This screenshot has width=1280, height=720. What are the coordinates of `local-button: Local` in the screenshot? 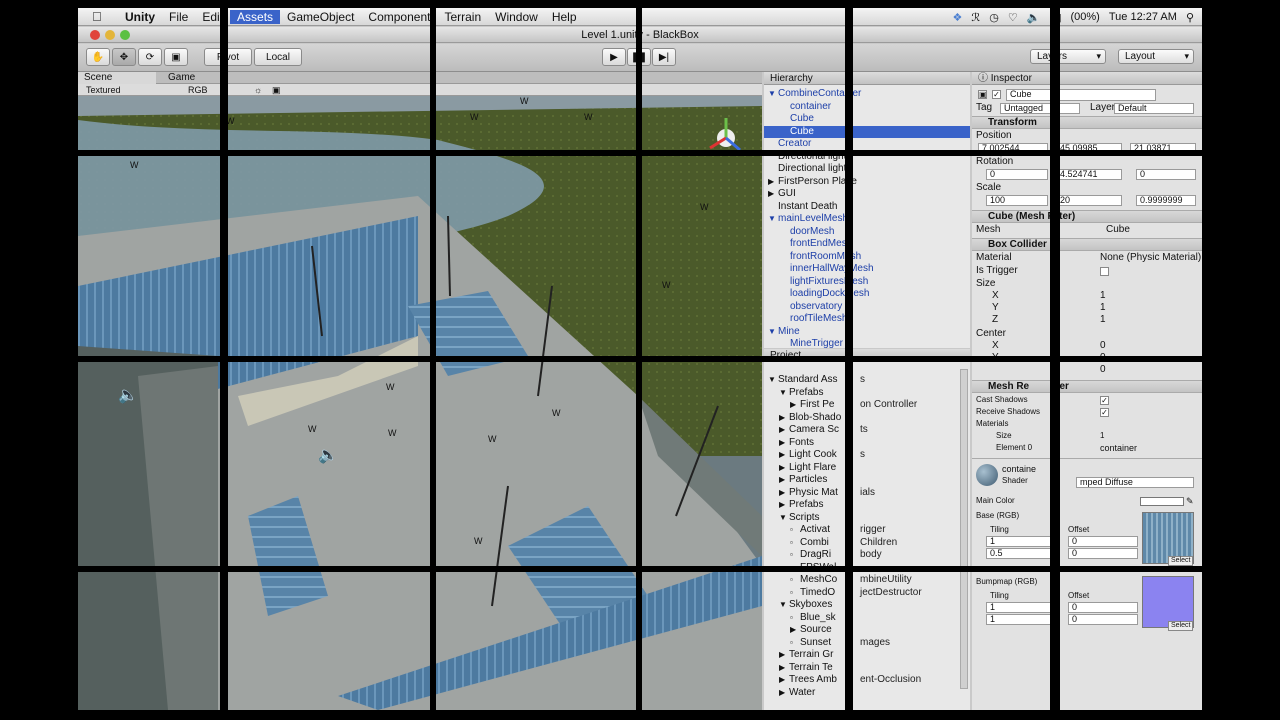 It's located at (278, 57).